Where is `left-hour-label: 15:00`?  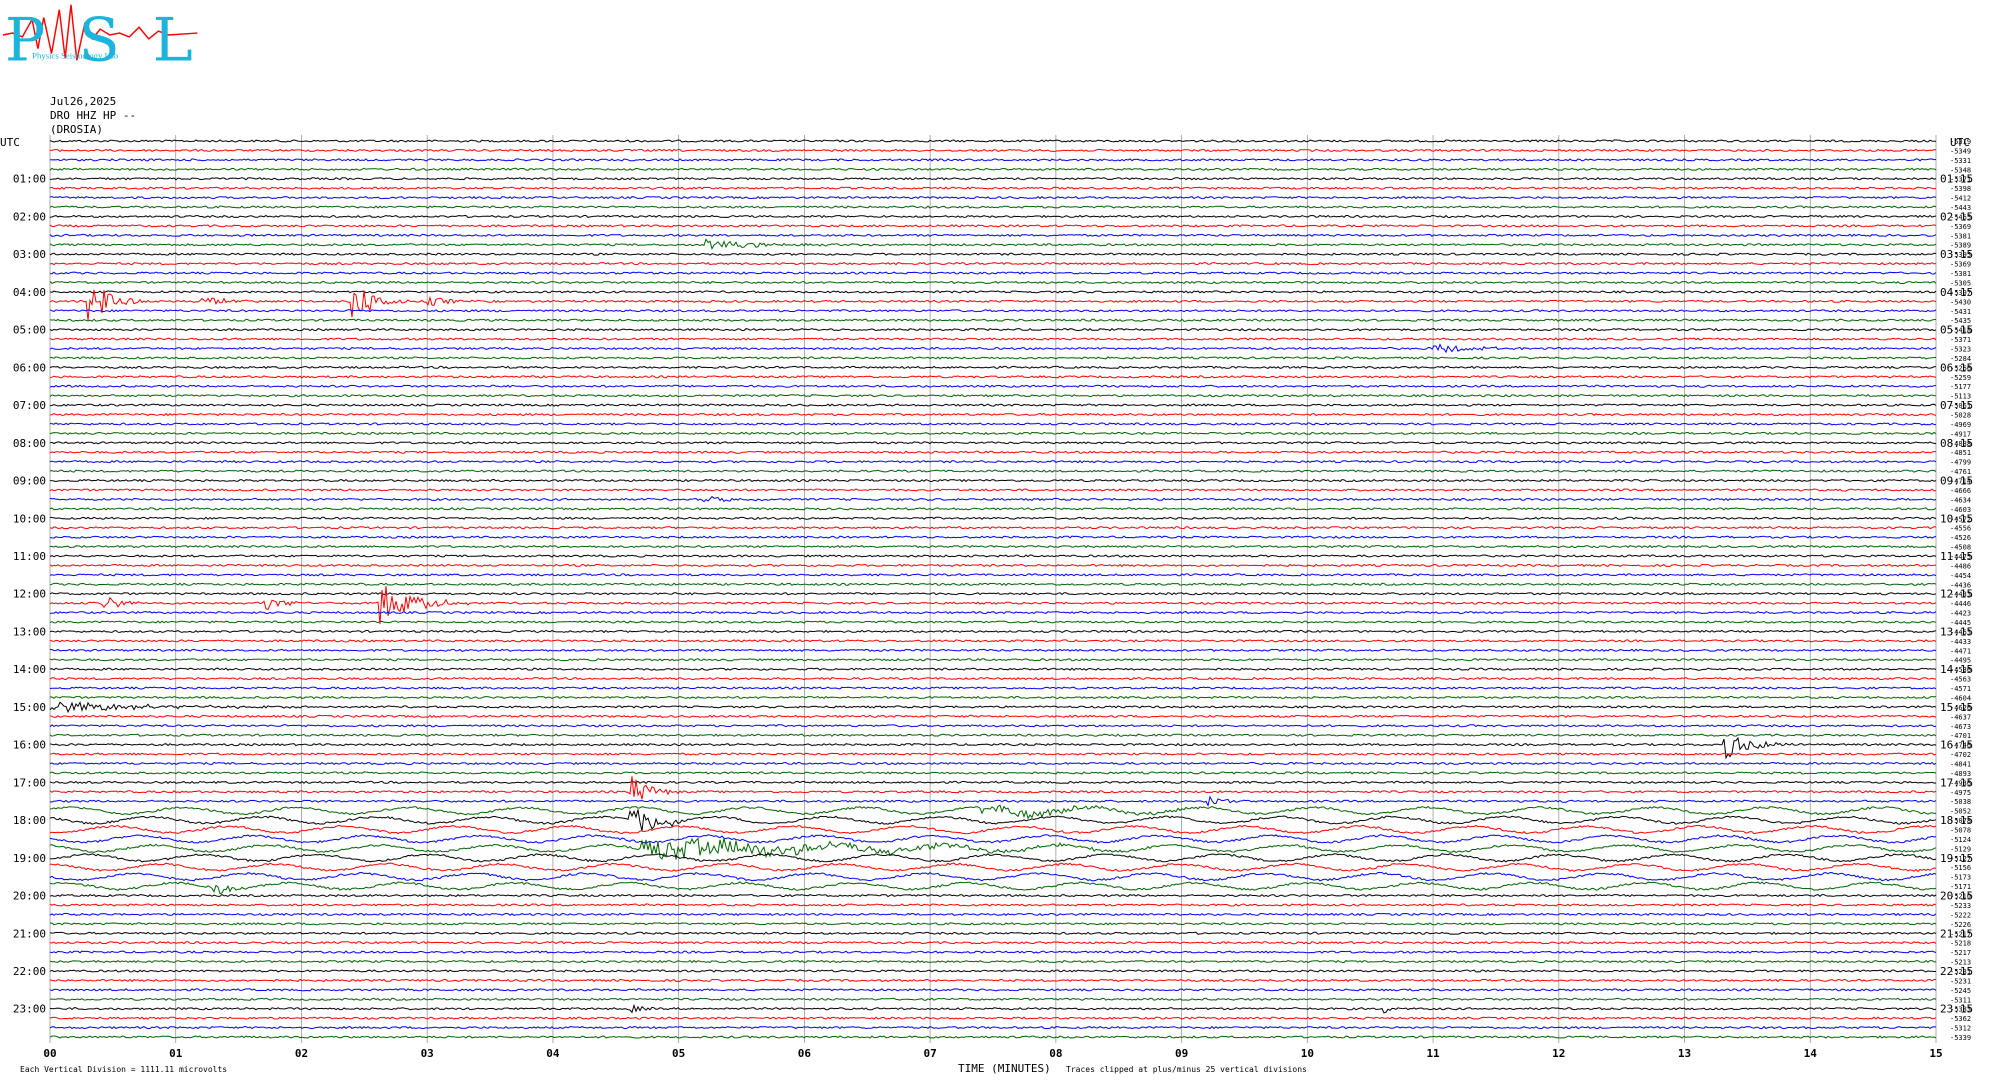
left-hour-label: 15:00 is located at coordinates (29, 707).